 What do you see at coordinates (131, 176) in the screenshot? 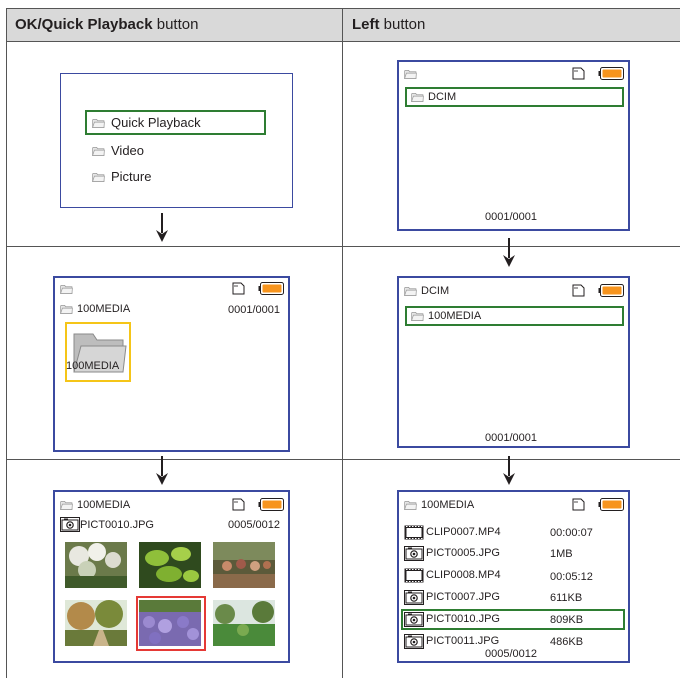
I see `menu-item-picture: Picture` at bounding box center [131, 176].